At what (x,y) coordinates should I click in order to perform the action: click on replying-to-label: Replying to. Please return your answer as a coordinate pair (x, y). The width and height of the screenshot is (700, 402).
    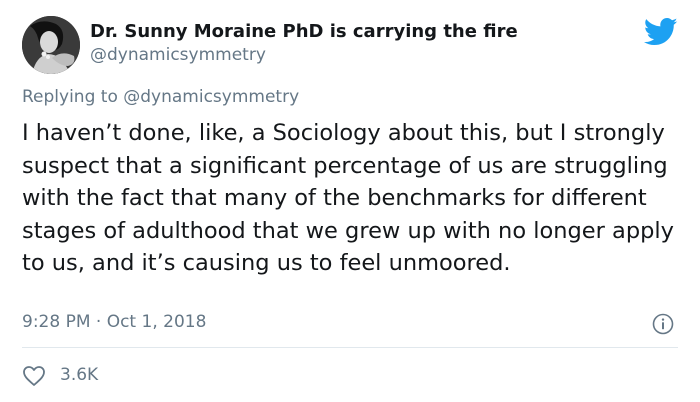
    Looking at the image, I should click on (70, 97).